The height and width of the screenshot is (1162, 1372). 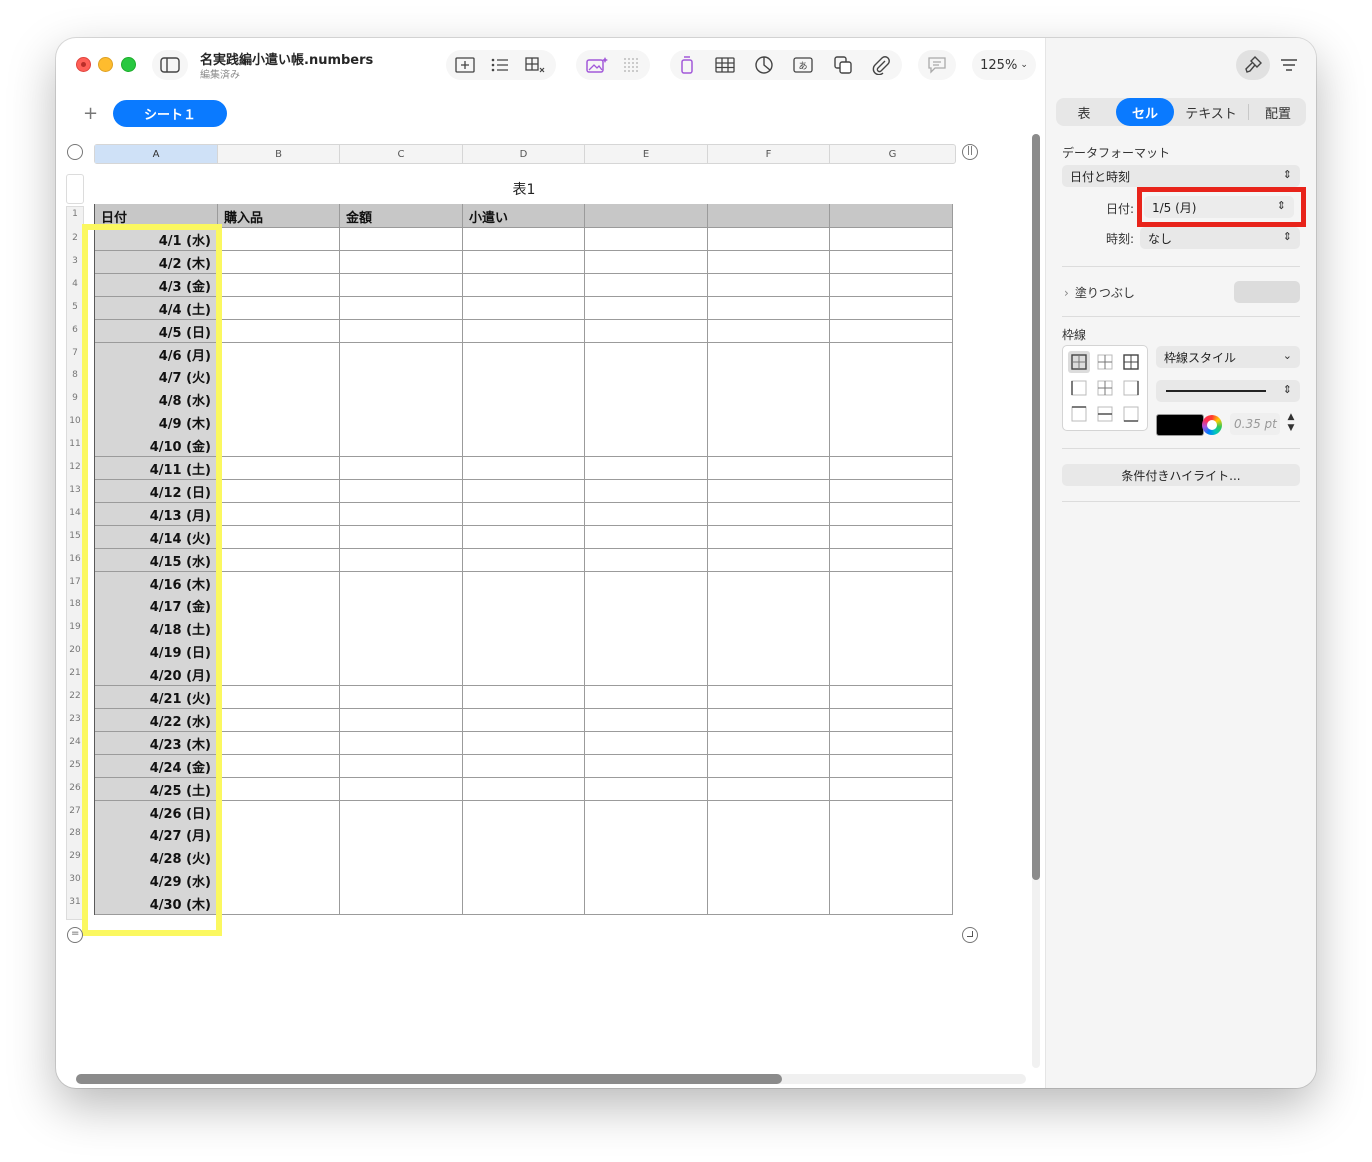 What do you see at coordinates (970, 152) in the screenshot?
I see `add-column-handle: ||` at bounding box center [970, 152].